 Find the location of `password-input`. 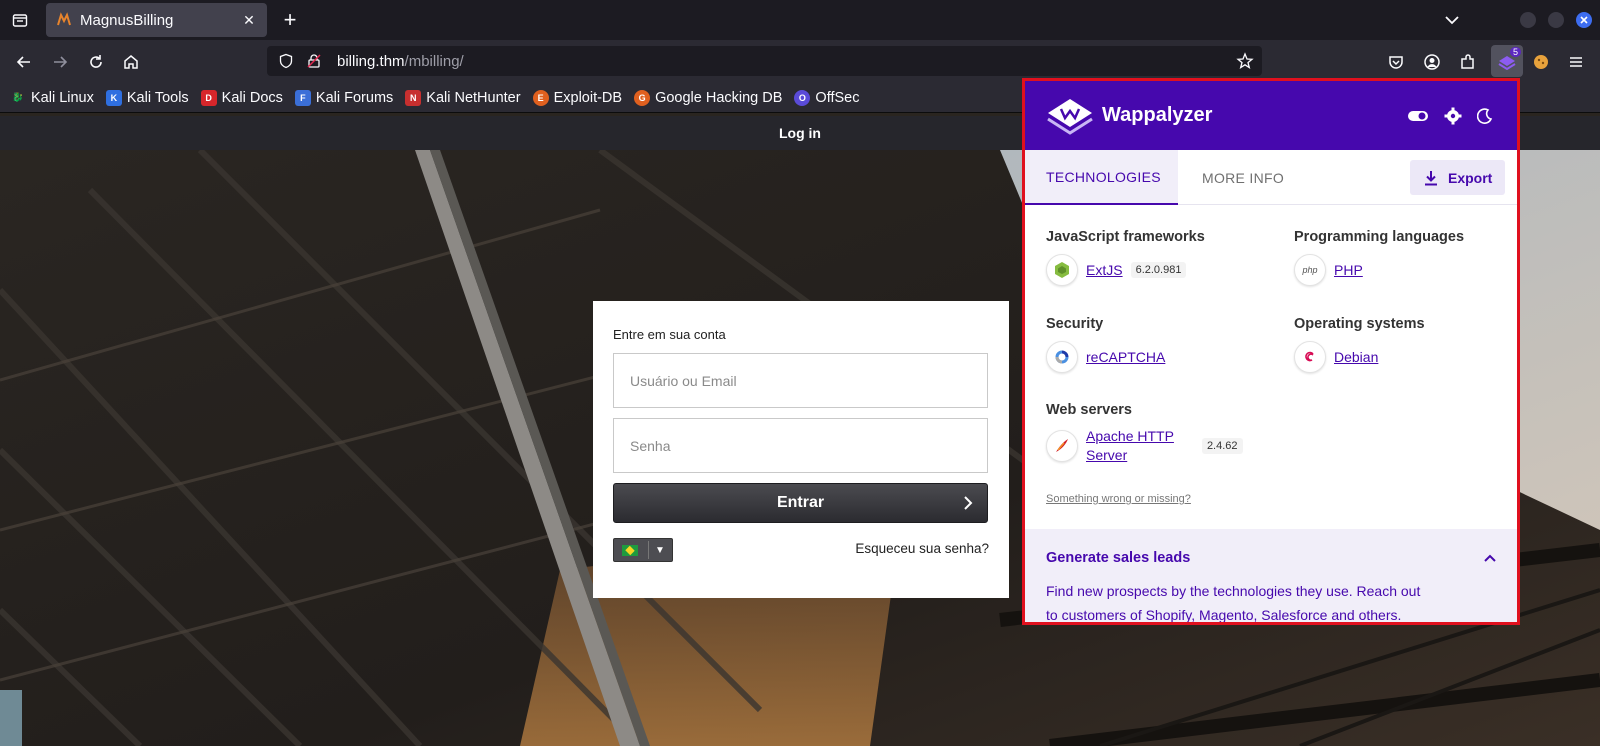

password-input is located at coordinates (808, 445).